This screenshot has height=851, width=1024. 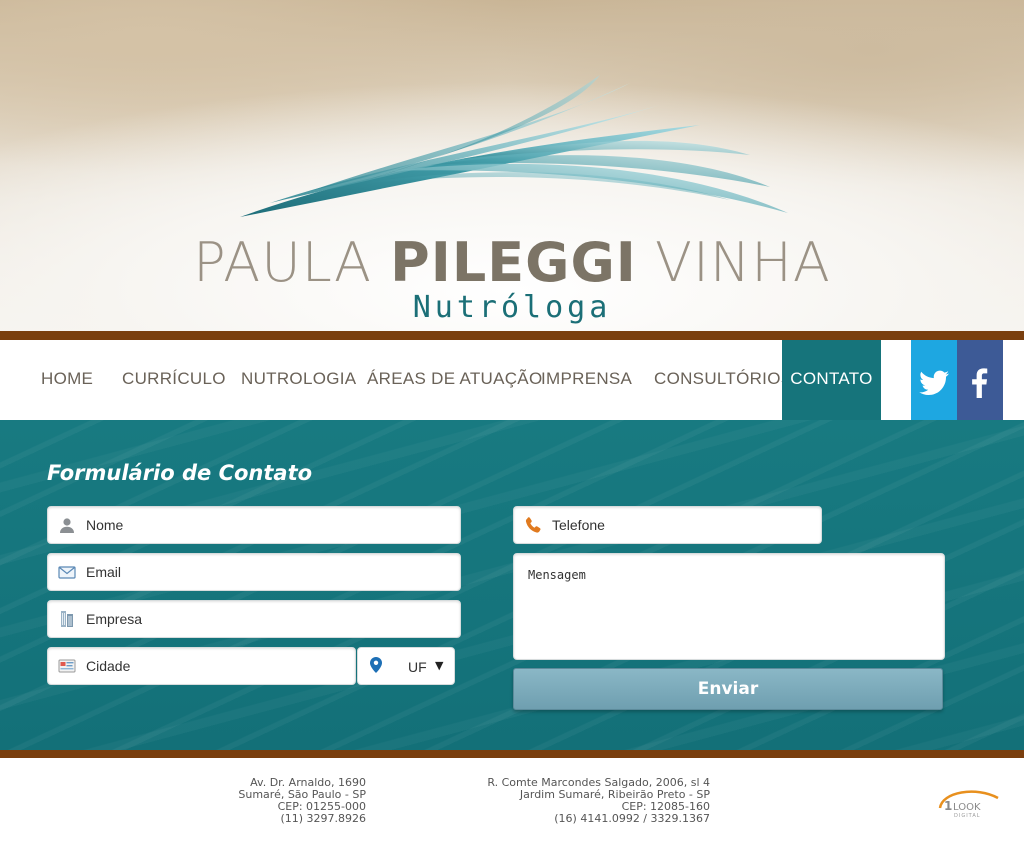 What do you see at coordinates (723, 380) in the screenshot?
I see `nav-item-consultorios: CONSULTÓRIOS` at bounding box center [723, 380].